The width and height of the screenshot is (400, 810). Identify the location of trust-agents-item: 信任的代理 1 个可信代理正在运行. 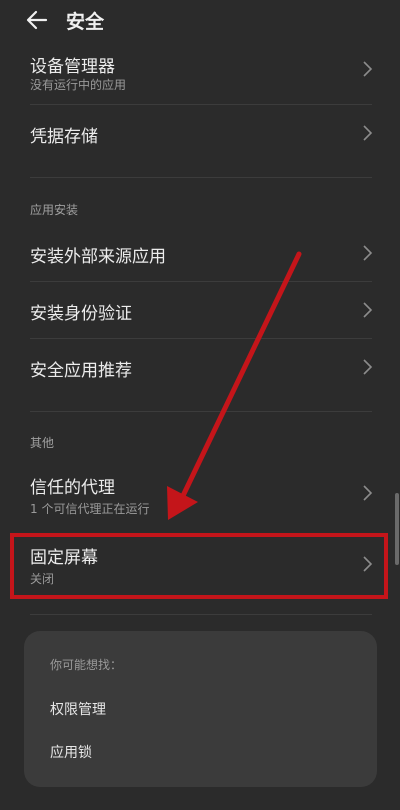
(200, 494).